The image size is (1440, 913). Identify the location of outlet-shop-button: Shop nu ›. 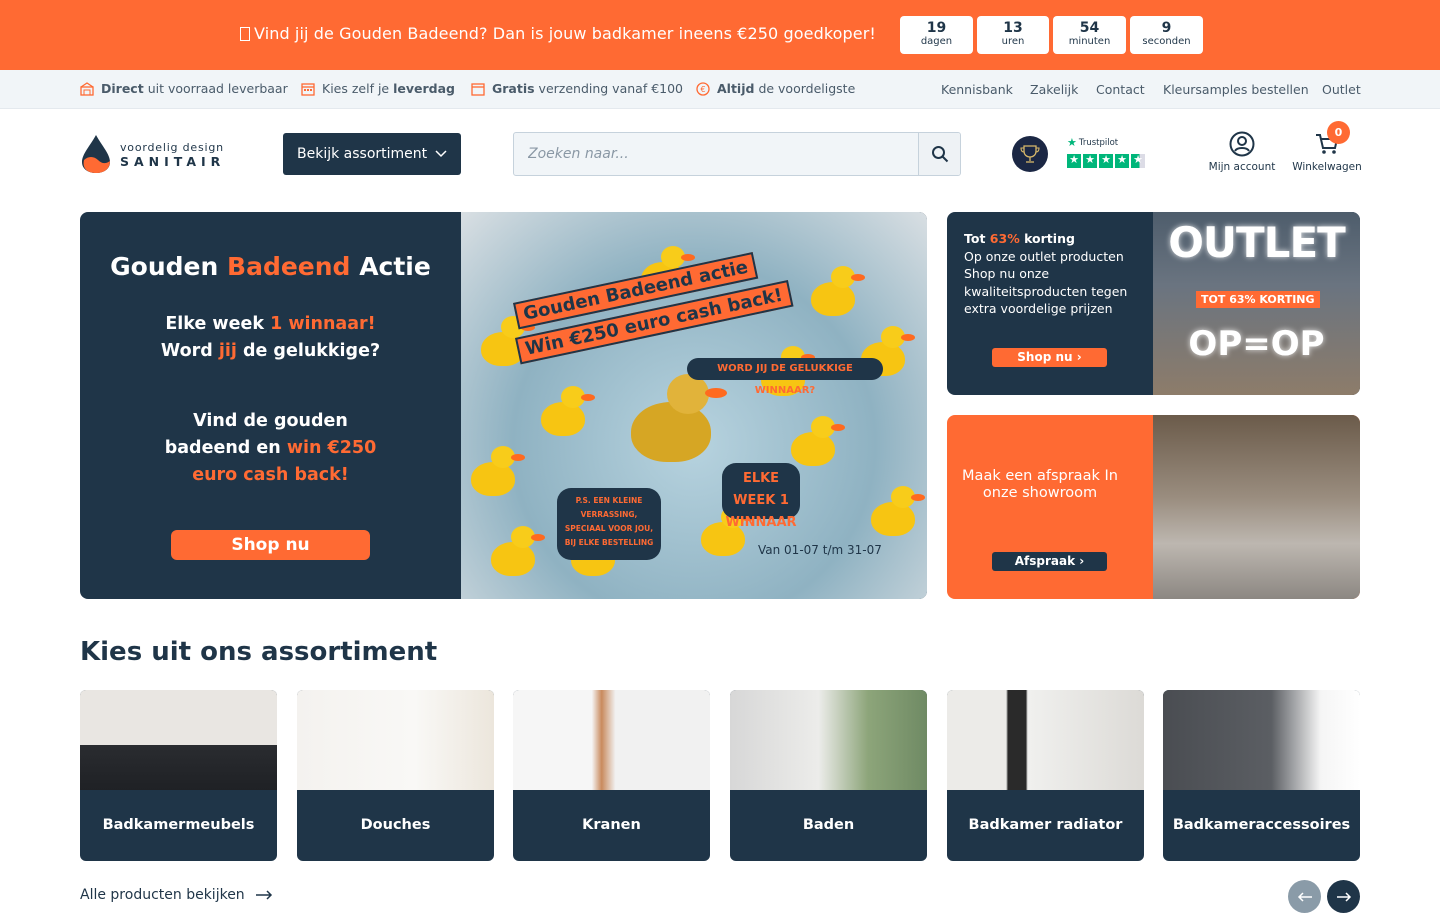
(1049, 357).